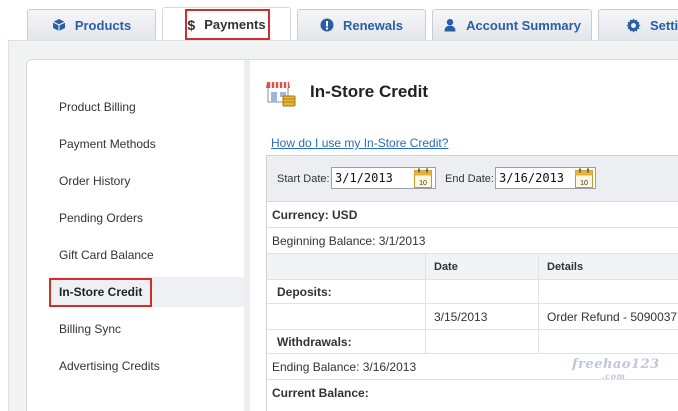 This screenshot has height=411, width=678. I want to click on sidebar-item-payment-methods: Payment Methods, so click(147, 144).